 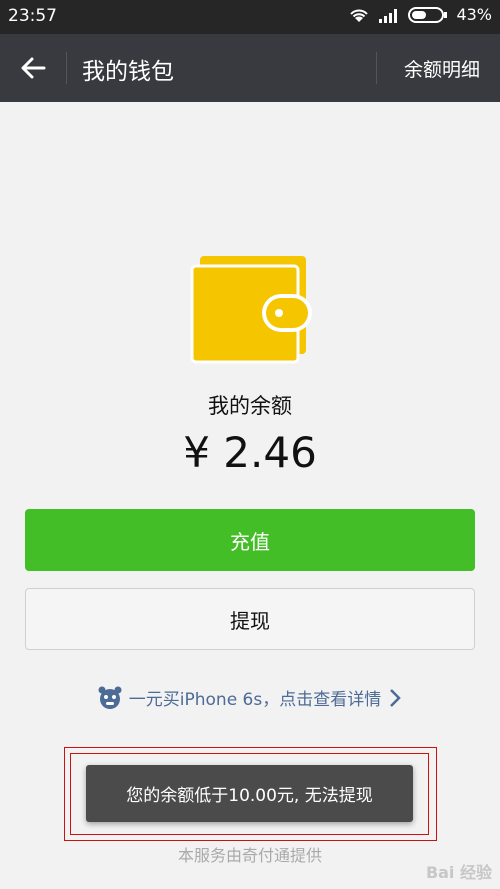 What do you see at coordinates (474, 14) in the screenshot?
I see `battery-level: 43%` at bounding box center [474, 14].